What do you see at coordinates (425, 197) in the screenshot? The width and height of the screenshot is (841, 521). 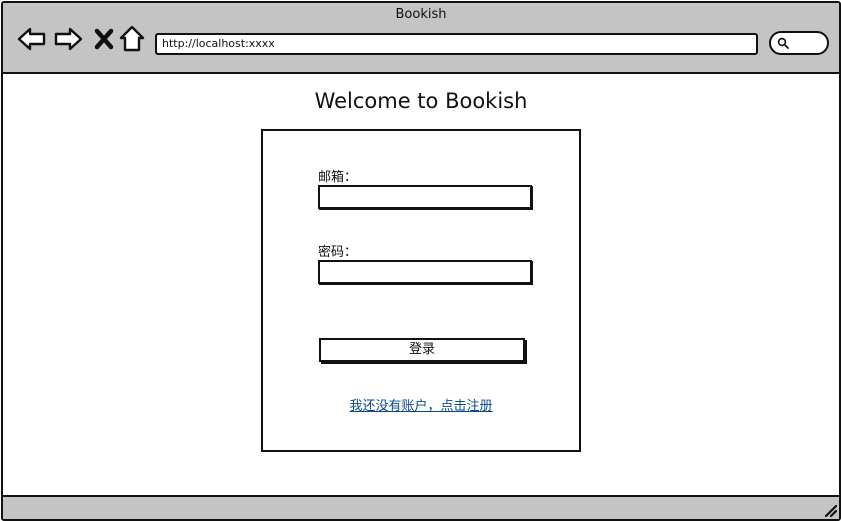 I see `email-field` at bounding box center [425, 197].